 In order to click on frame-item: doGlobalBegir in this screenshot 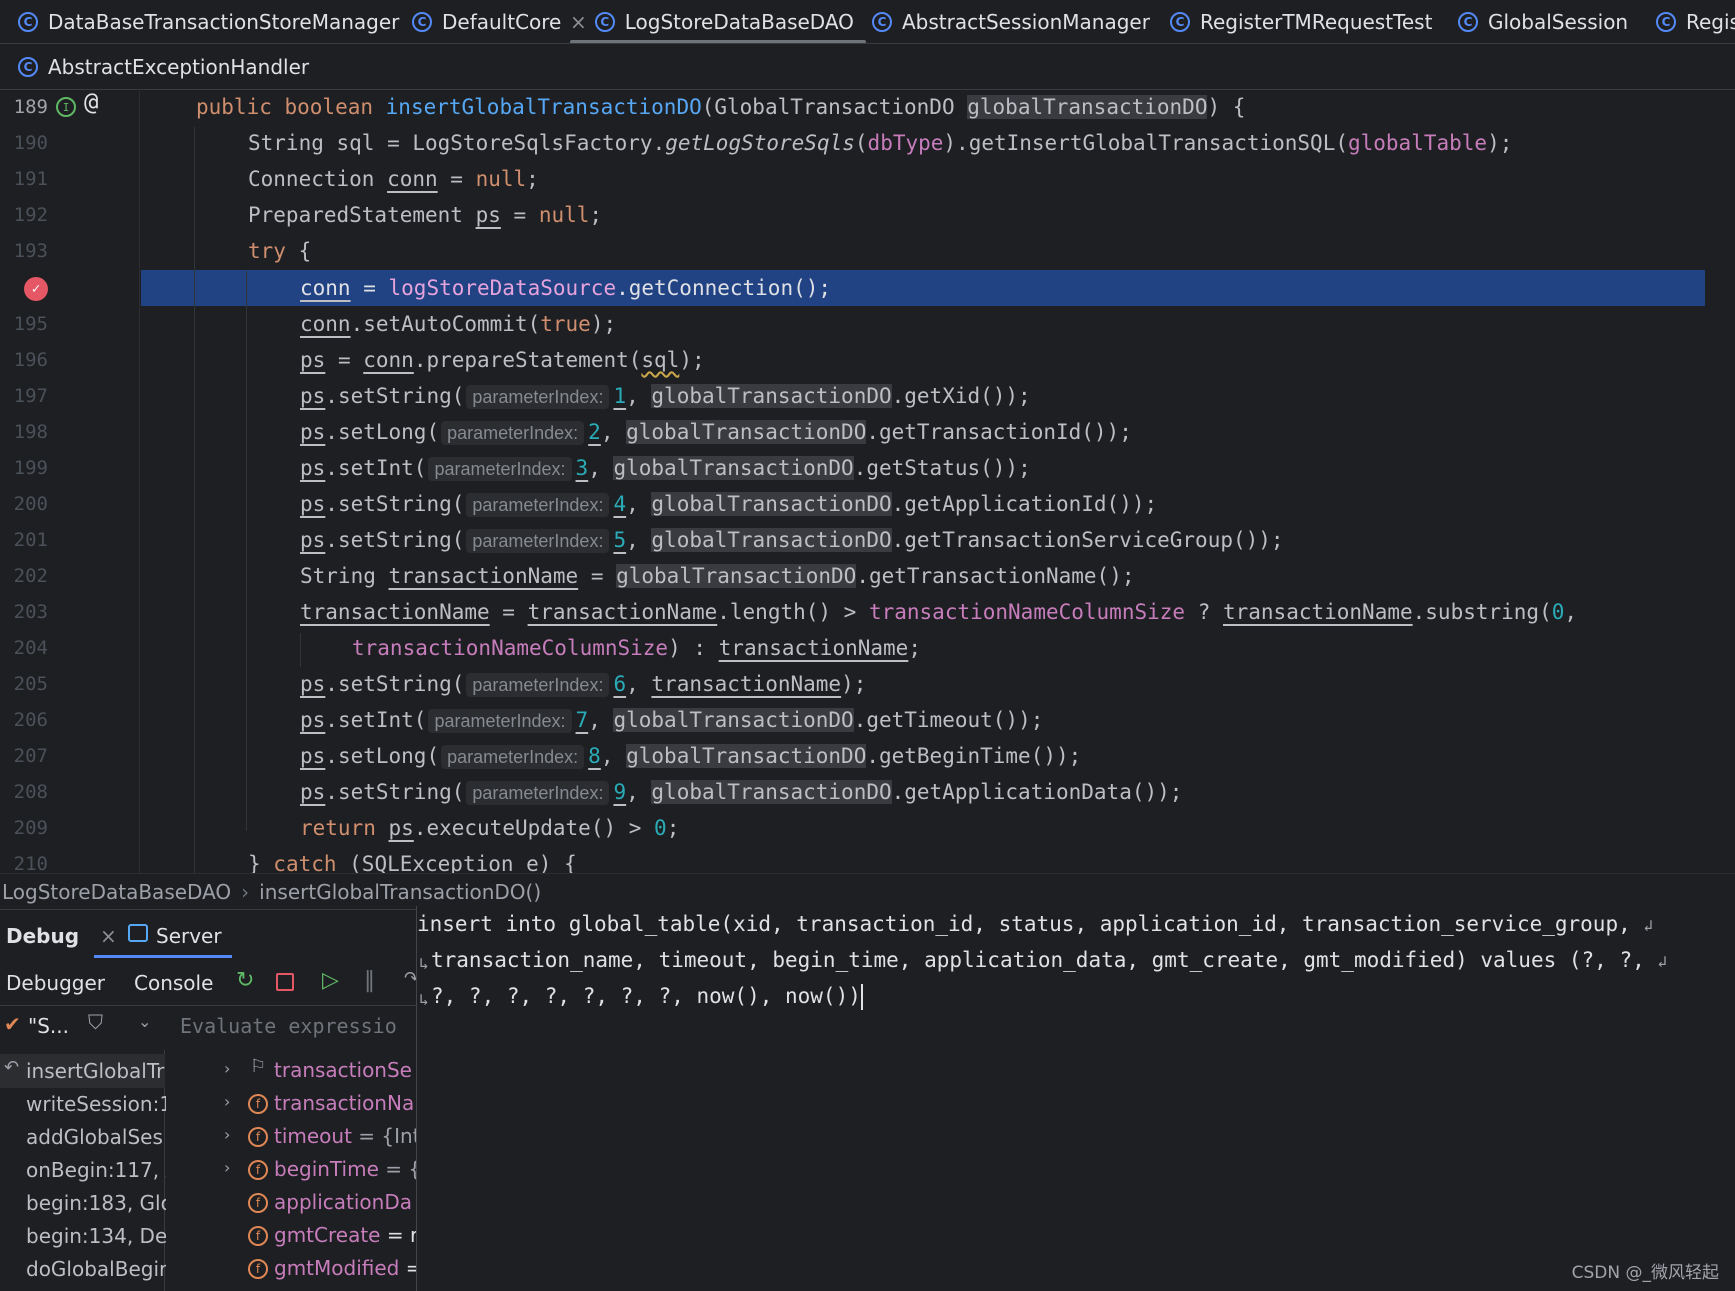, I will do `click(96, 1269)`.